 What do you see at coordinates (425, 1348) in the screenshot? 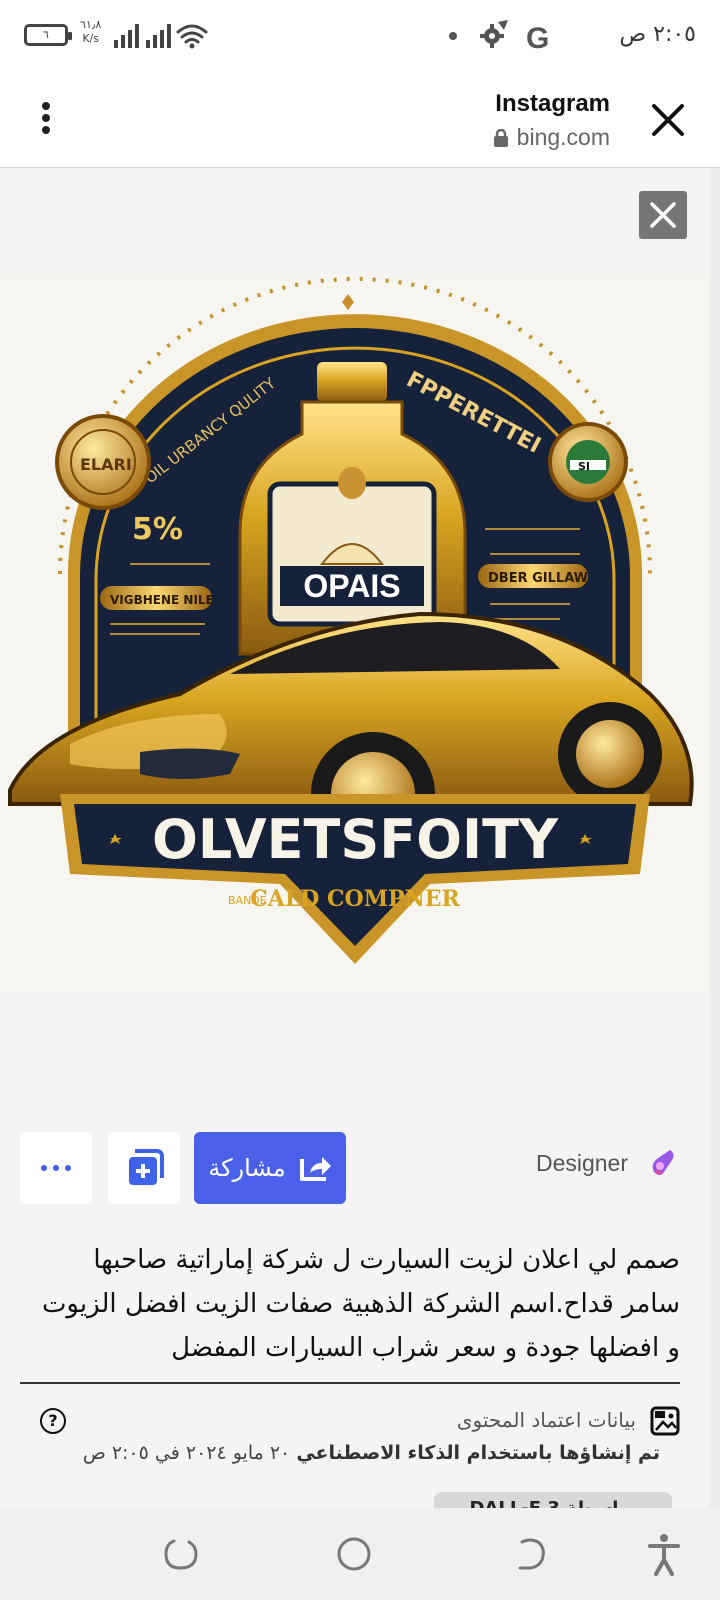
I see `prompt-line-3: و افضلها جودة و سعر شراب السيارات المفضل` at bounding box center [425, 1348].